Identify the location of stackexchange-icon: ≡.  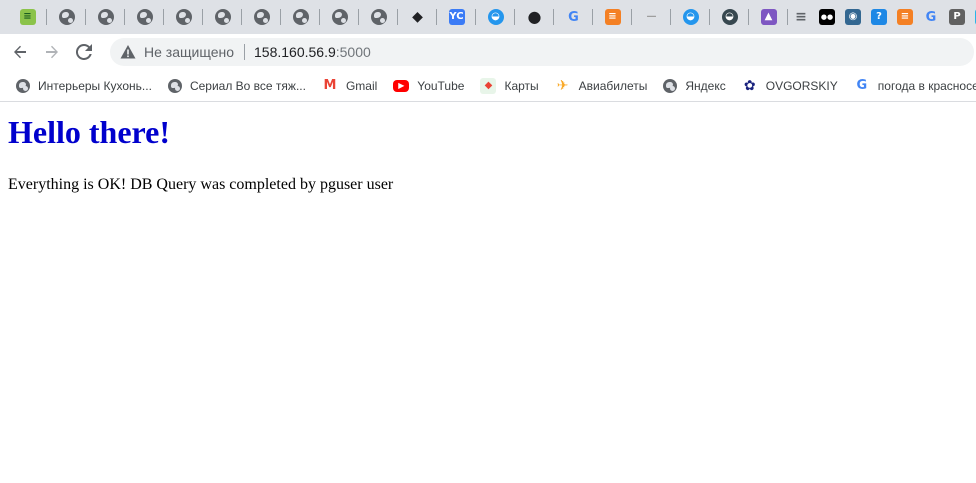
(801, 17).